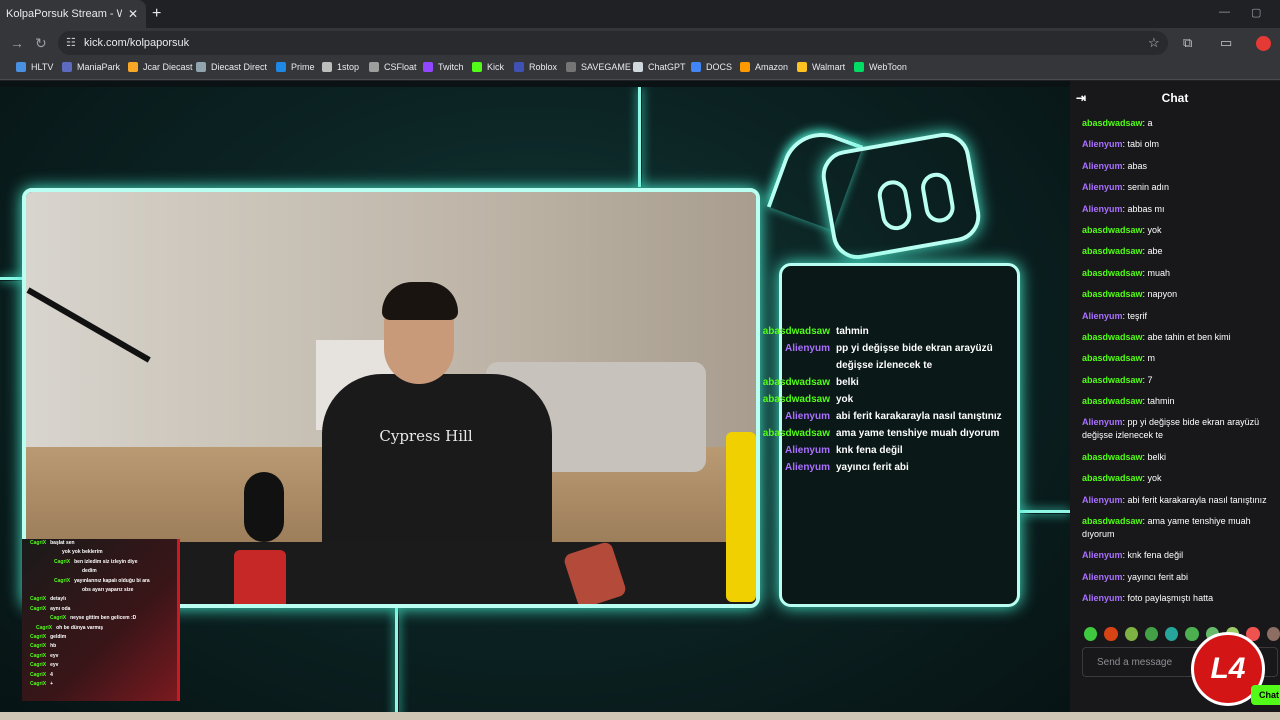  I want to click on bookmark-star-icon: ☆, so click(1154, 43).